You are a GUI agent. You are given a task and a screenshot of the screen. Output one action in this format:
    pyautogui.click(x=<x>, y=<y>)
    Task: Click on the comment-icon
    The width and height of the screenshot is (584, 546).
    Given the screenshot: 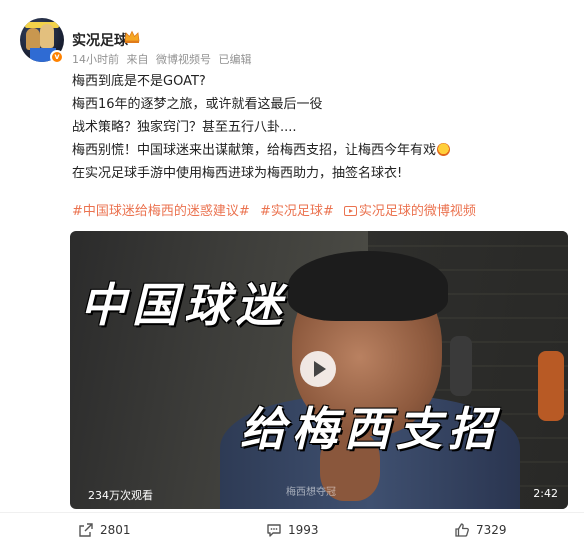 What is the action you would take?
    pyautogui.click(x=274, y=530)
    